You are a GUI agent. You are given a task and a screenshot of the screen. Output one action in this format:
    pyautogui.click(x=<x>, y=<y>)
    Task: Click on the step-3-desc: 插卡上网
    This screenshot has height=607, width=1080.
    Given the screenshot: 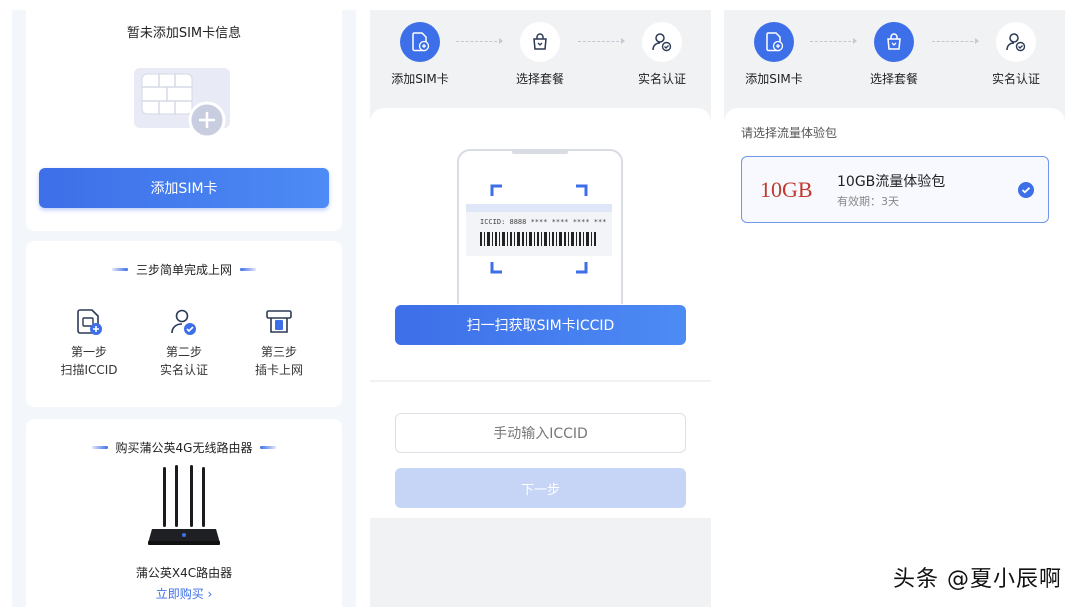 What is the action you would take?
    pyautogui.click(x=278, y=370)
    